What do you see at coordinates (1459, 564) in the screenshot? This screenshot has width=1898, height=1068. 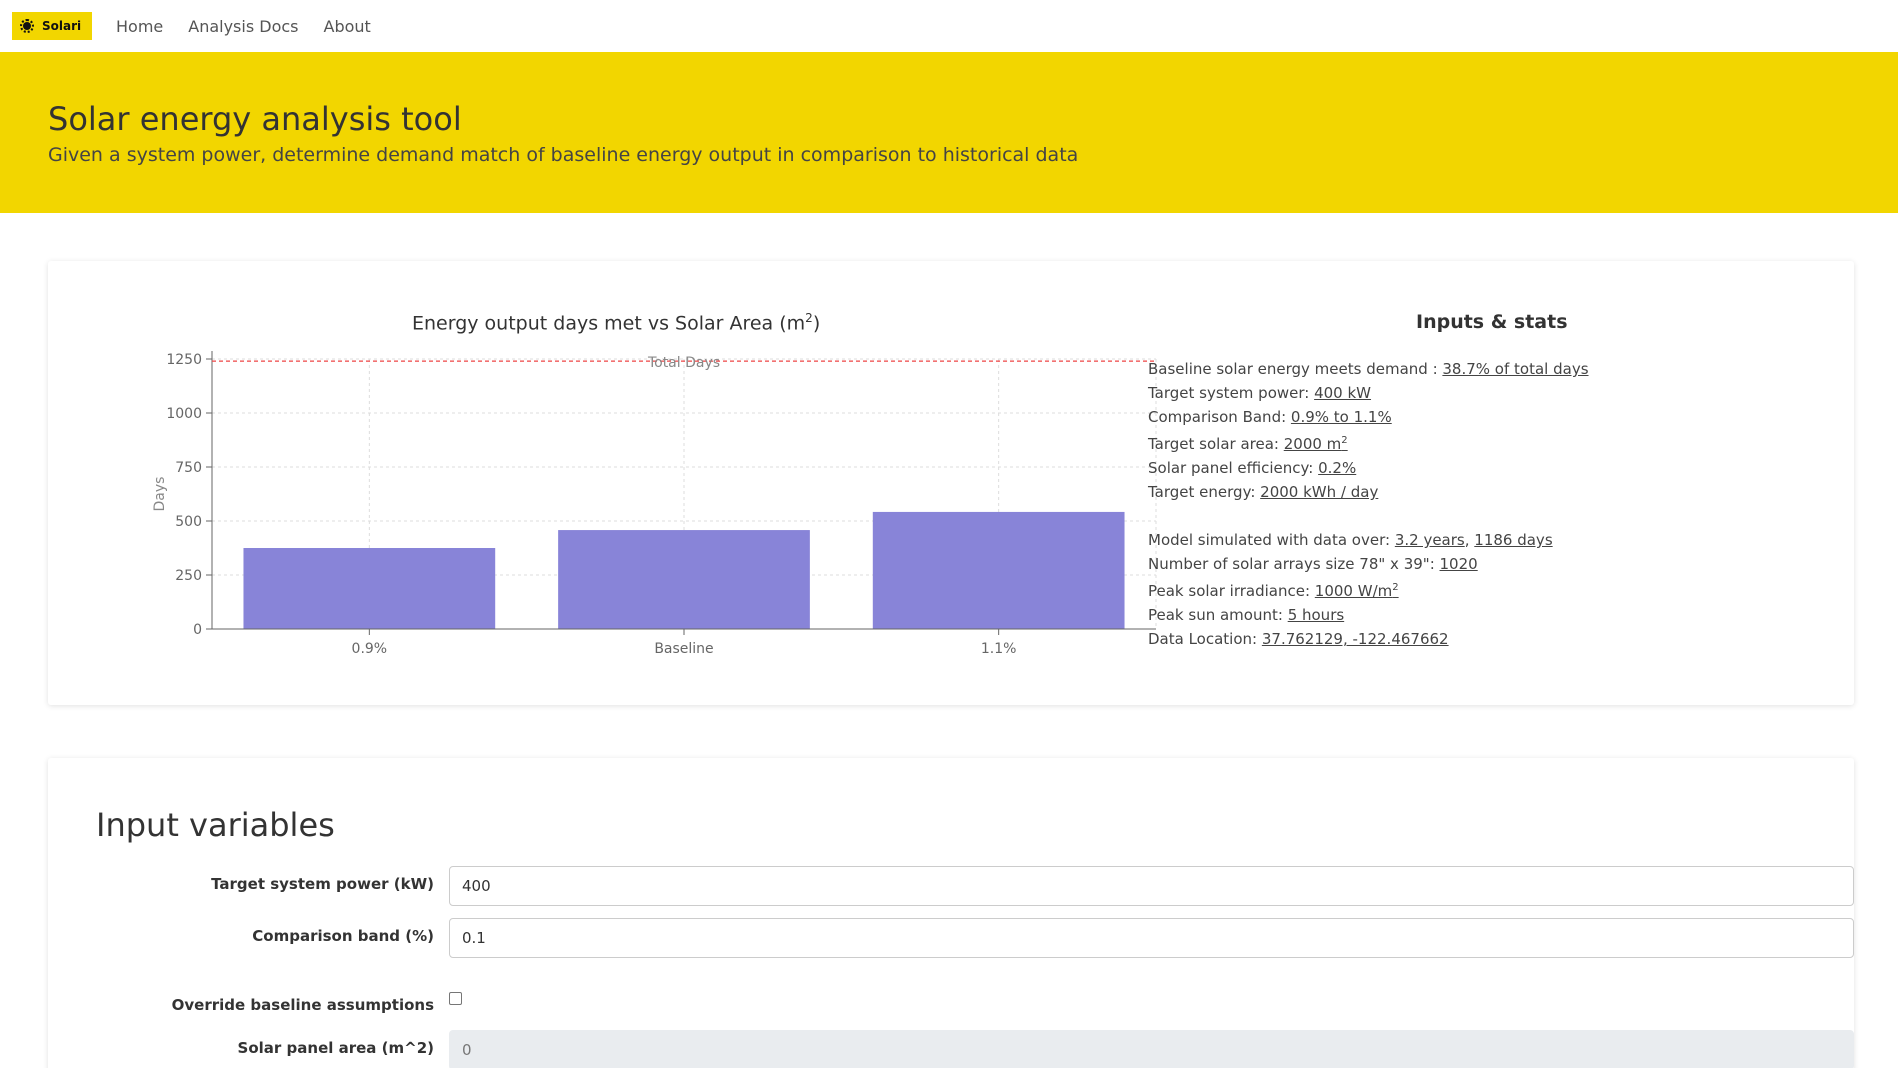 I see `stat-arrays-value: 1020` at bounding box center [1459, 564].